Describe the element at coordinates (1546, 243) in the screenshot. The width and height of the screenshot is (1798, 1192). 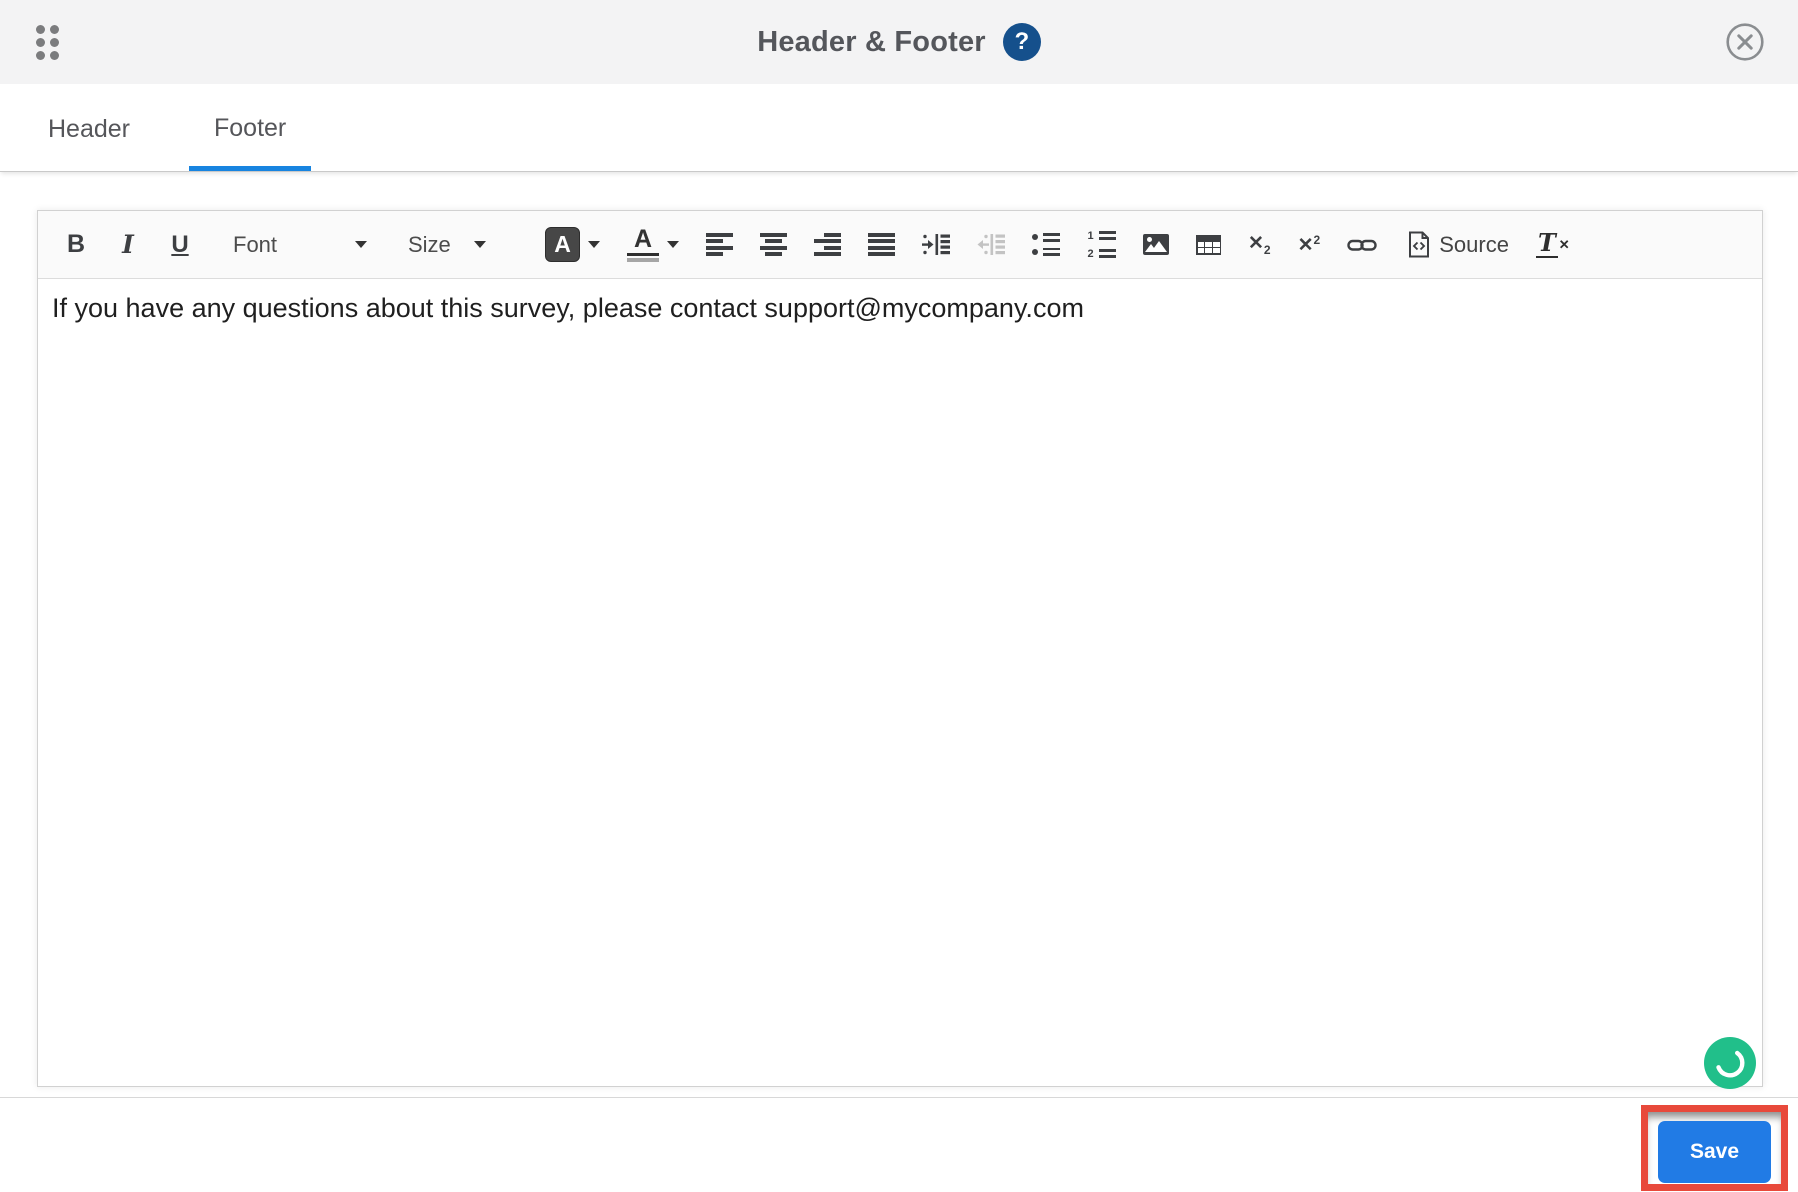
I see `remove-format-icon: T` at that location.